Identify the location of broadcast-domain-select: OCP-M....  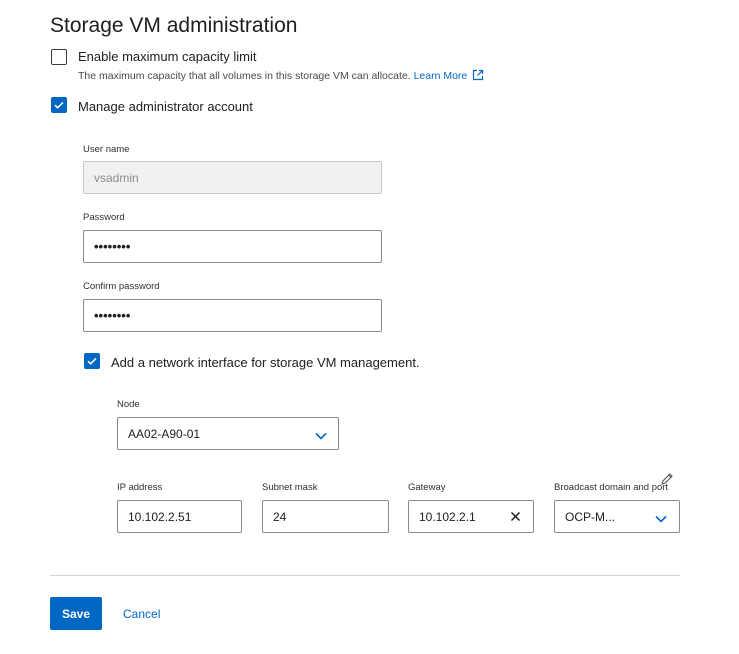
(617, 516).